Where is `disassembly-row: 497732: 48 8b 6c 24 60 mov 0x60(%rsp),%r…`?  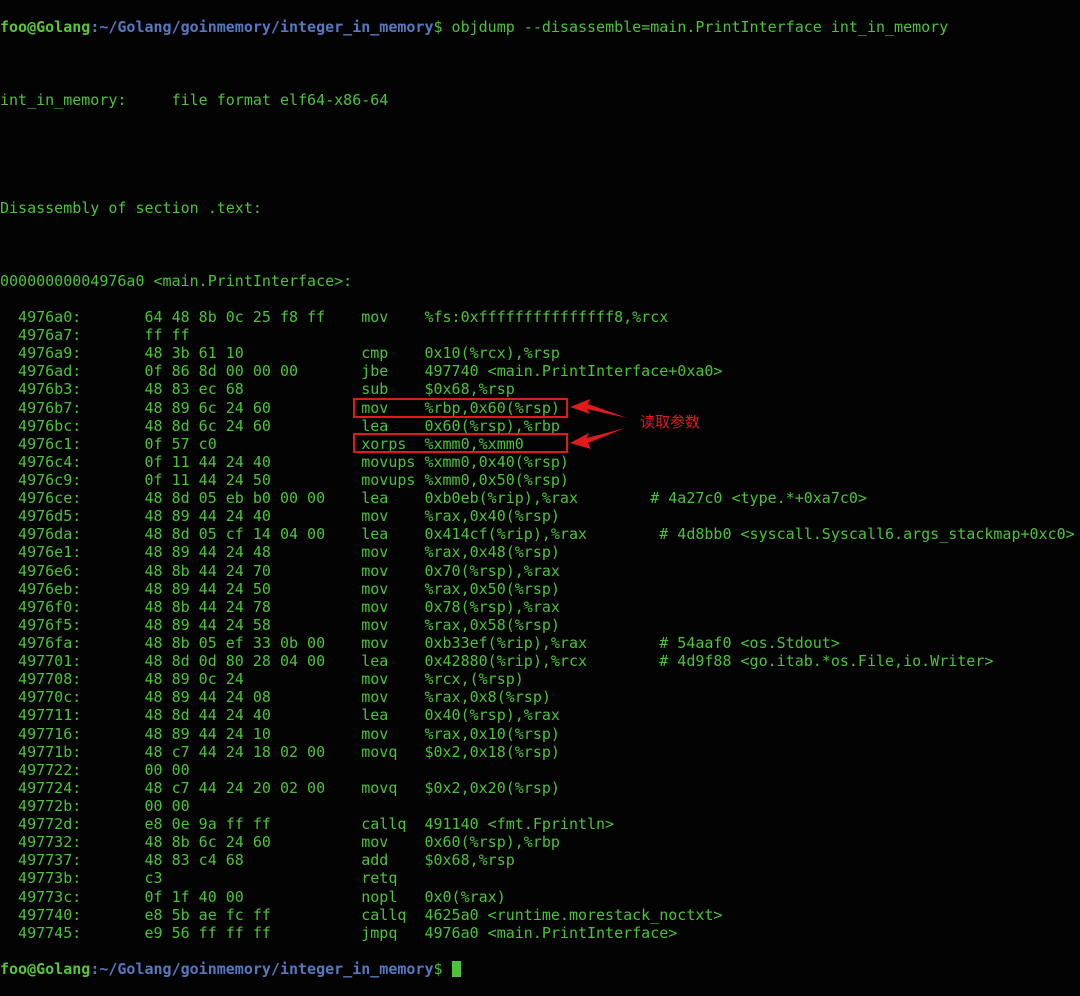
disassembly-row: 497732: 48 8b 6c 24 60 mov 0x60(%rsp),%r… is located at coordinates (280, 842).